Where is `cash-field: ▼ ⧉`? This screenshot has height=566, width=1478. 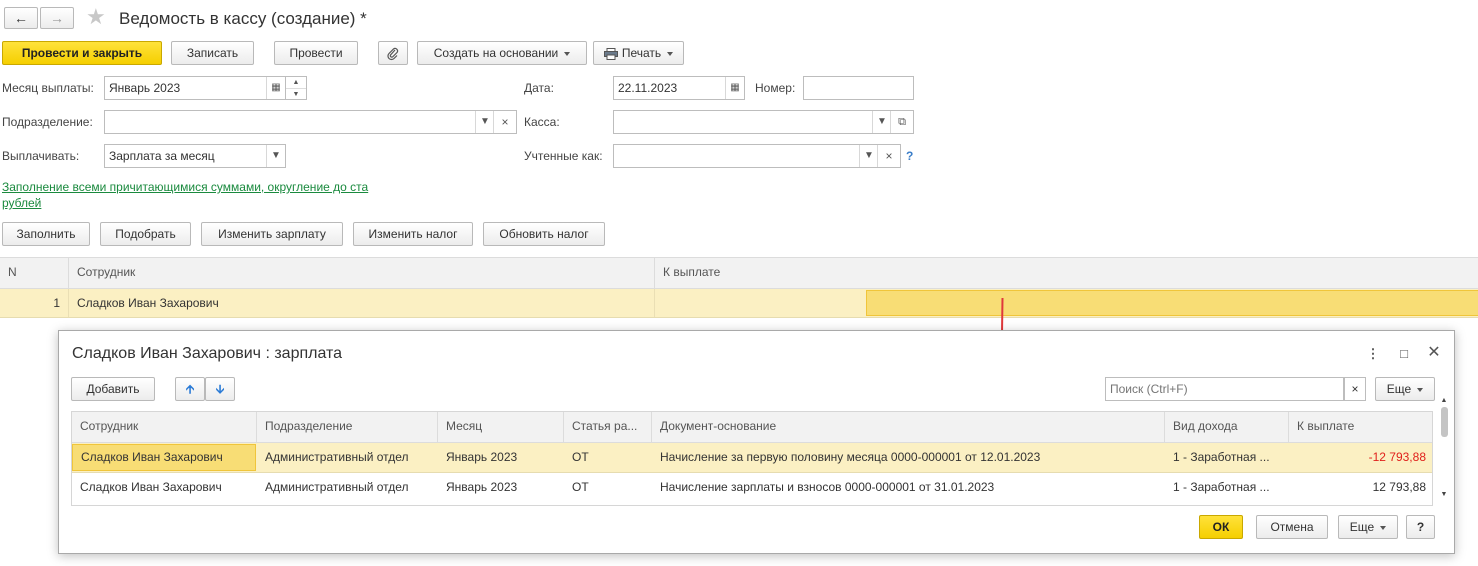
cash-field: ▼ ⧉ is located at coordinates (763, 122).